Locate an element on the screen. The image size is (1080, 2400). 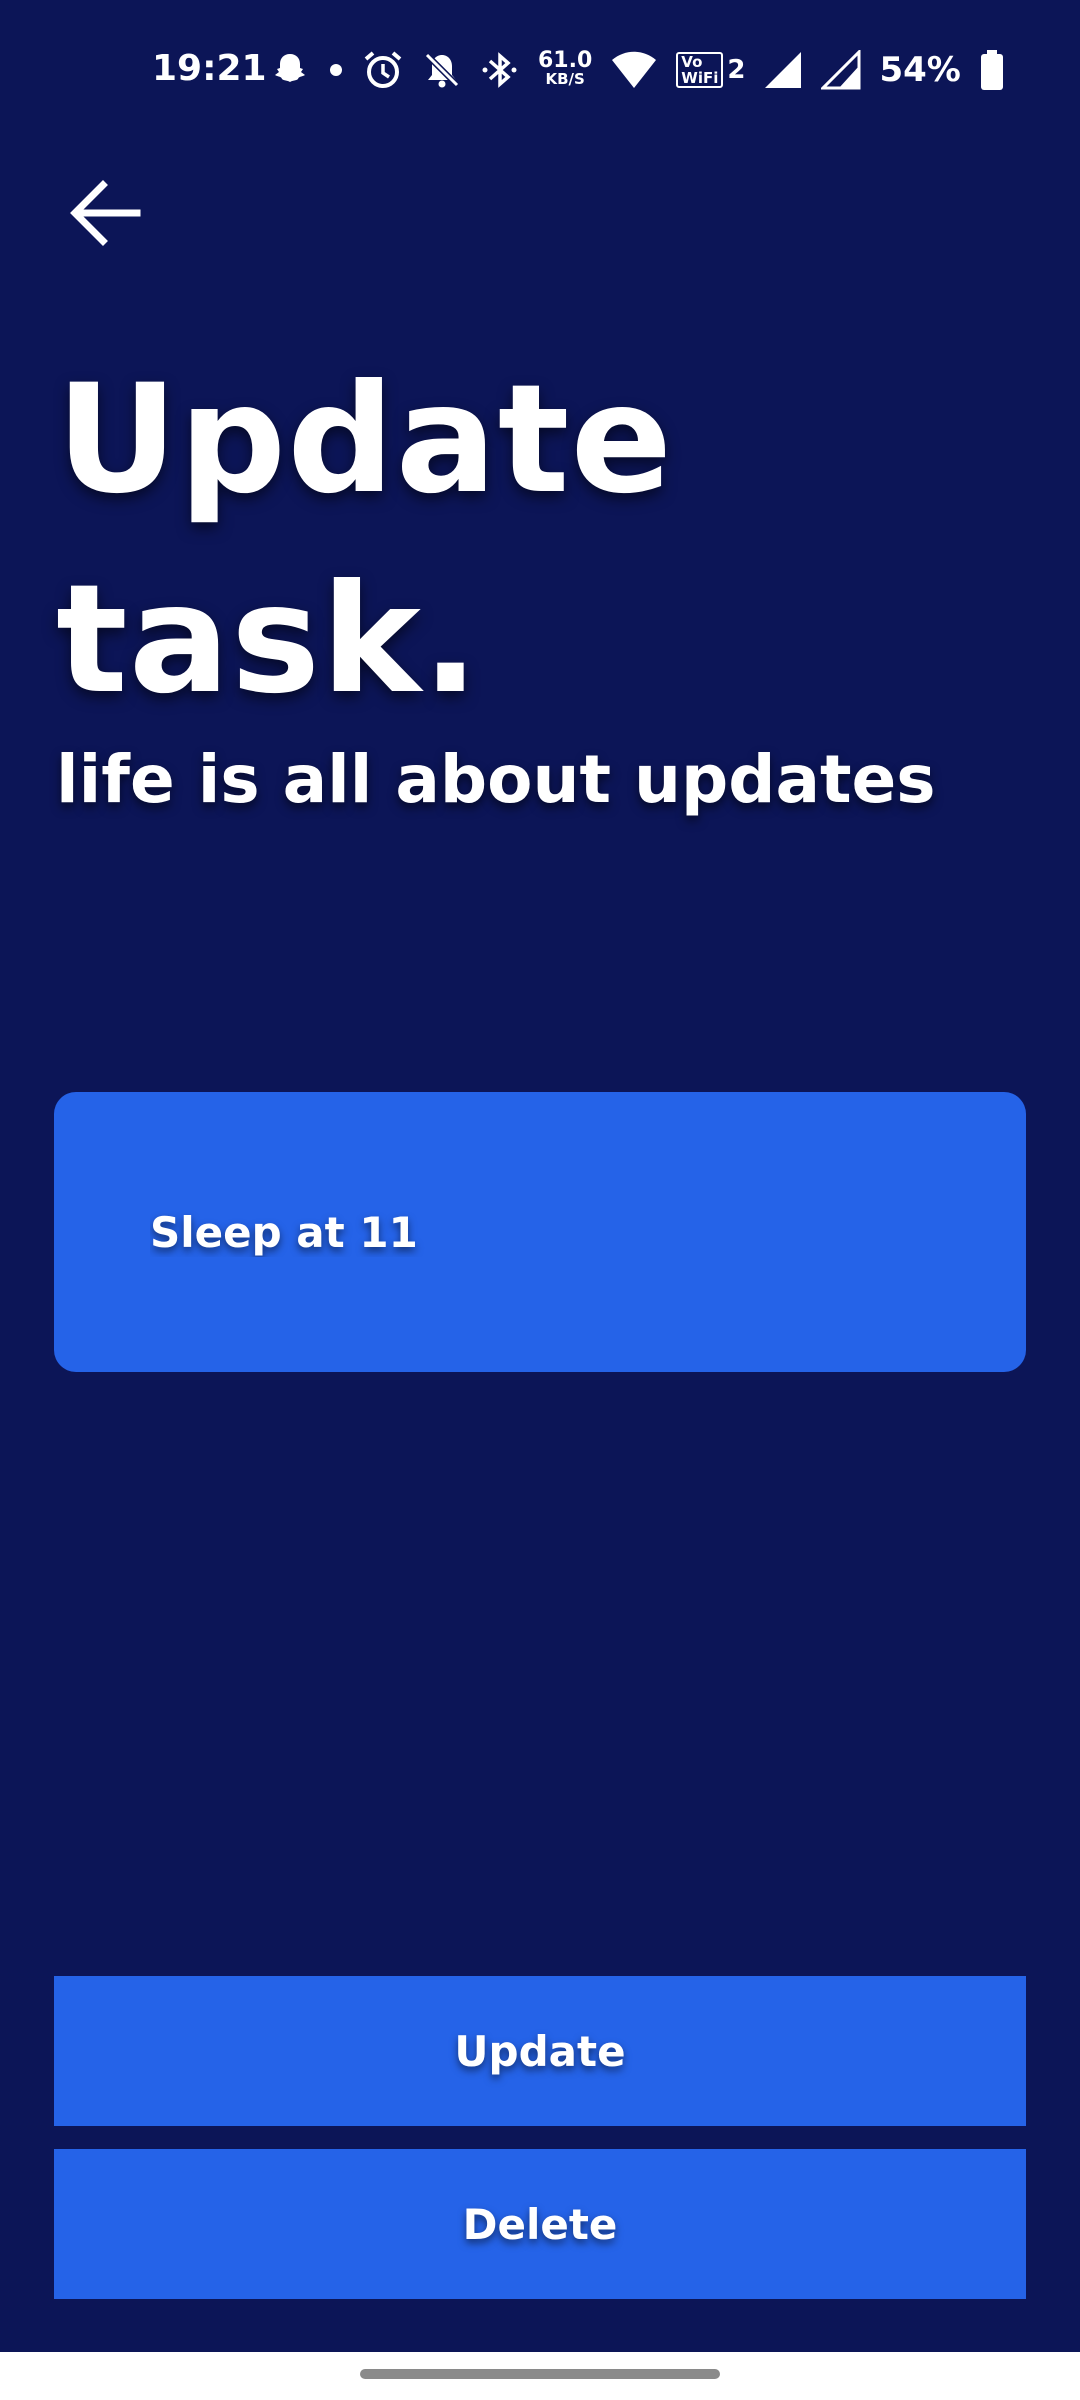
delete-button: Delete is located at coordinates (540, 2224).